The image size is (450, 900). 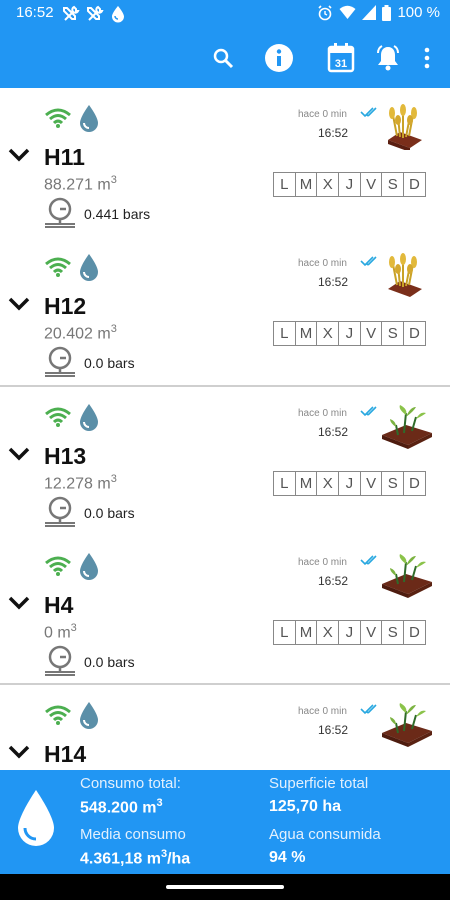 What do you see at coordinates (80, 184) in the screenshot?
I see `hydrant-volume: 88.271 m3` at bounding box center [80, 184].